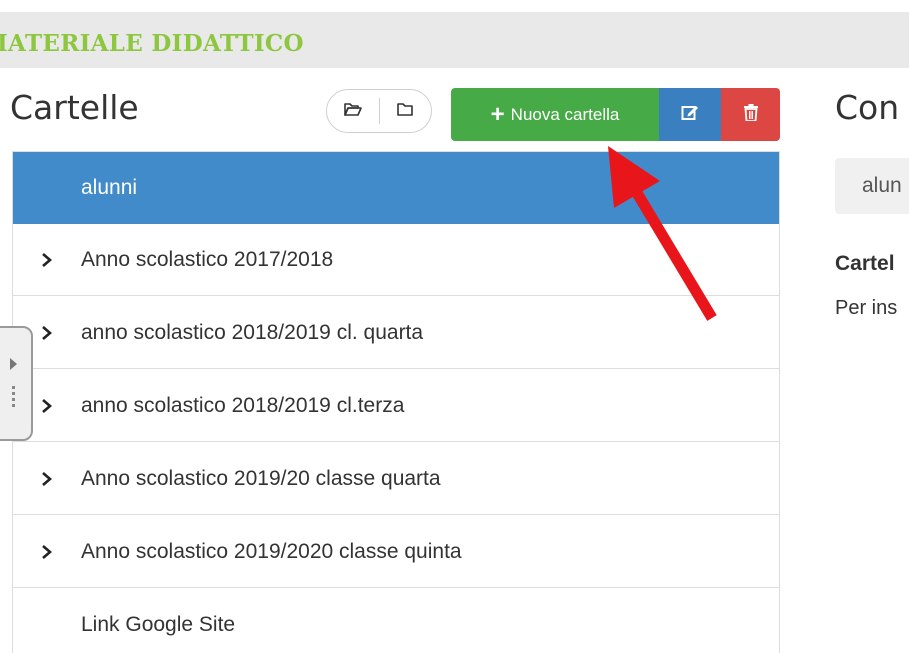 This screenshot has width=909, height=653. Describe the element at coordinates (396, 188) in the screenshot. I see `folder-row-alunni: alunni` at that location.